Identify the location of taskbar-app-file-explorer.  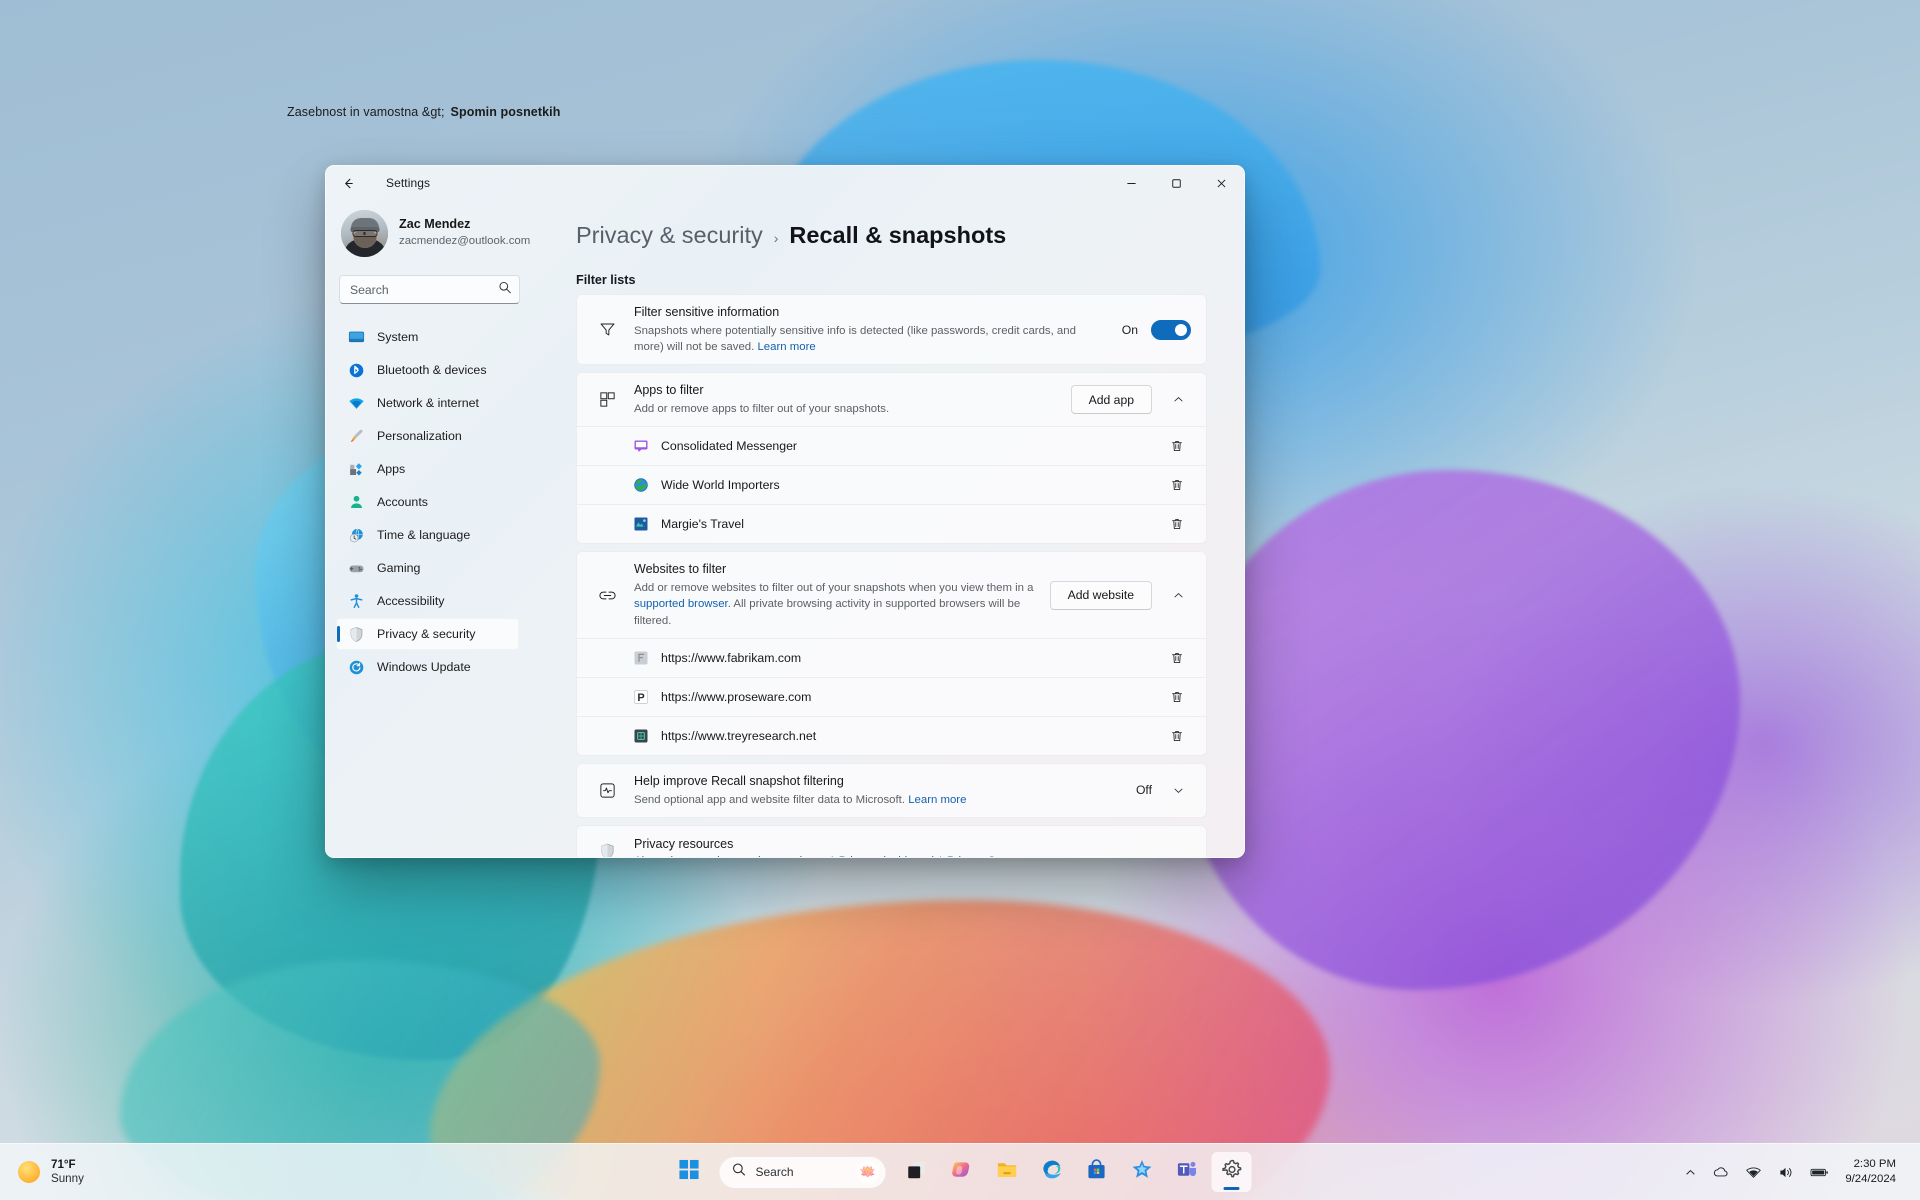
(1007, 1172).